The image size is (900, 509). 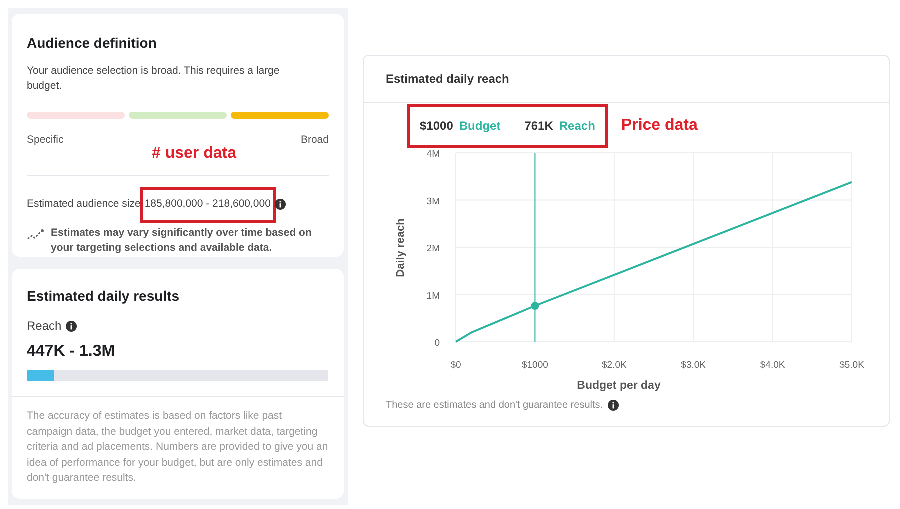 I want to click on annotation-label: Price data, so click(x=659, y=126).